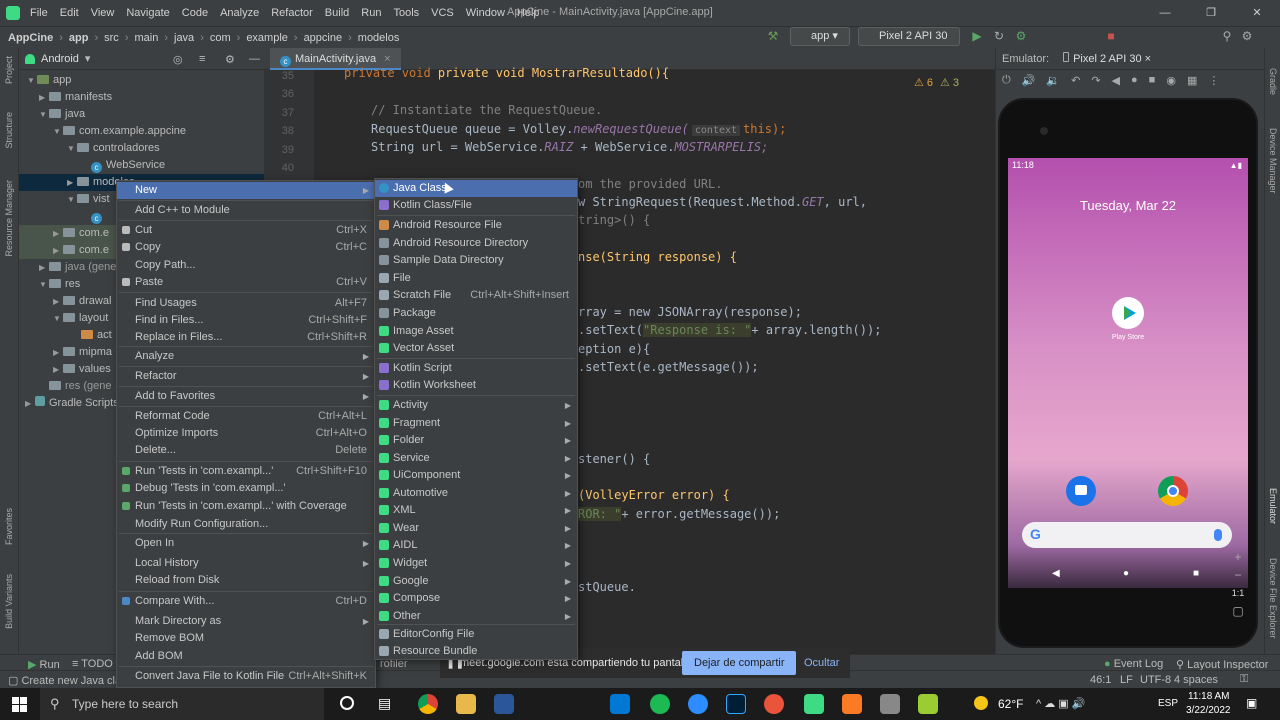  I want to click on menu-vcs: VCS, so click(442, 13).